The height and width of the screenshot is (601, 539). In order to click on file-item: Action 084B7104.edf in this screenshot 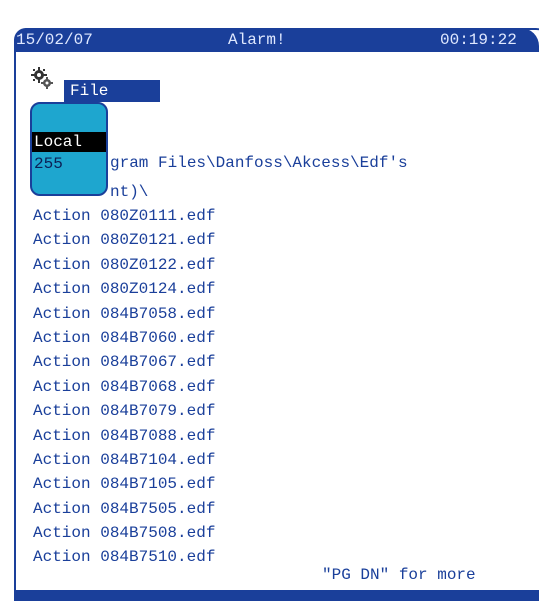, I will do `click(124, 460)`.